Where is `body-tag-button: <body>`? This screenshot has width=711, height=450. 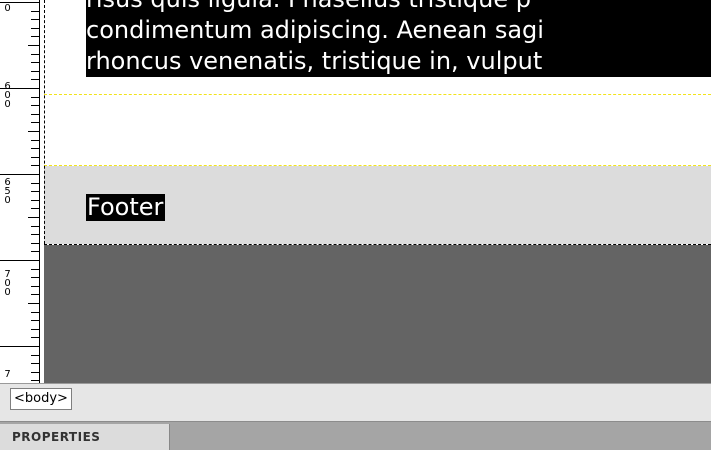 body-tag-button: <body> is located at coordinates (41, 399).